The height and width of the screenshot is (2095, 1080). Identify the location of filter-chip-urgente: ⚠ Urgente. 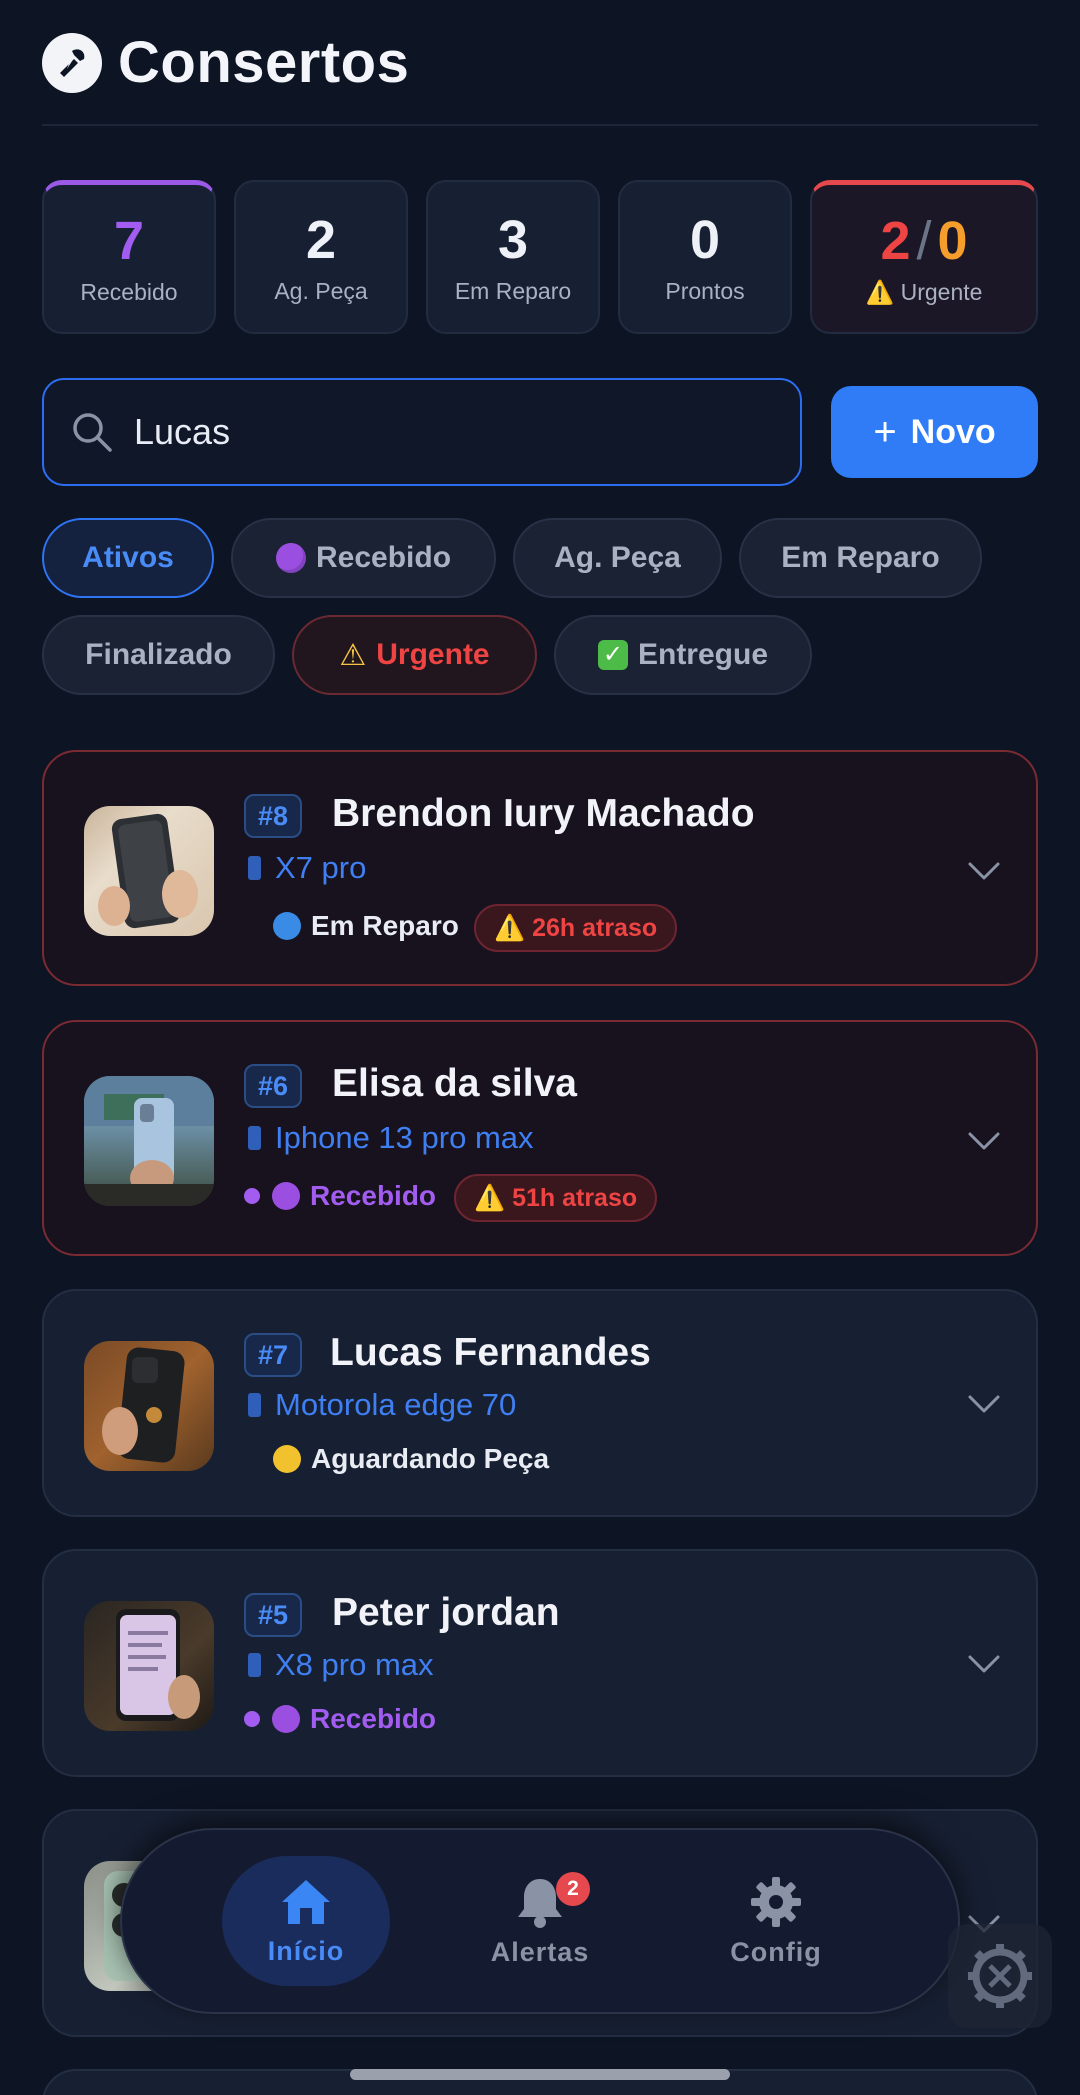
(414, 655).